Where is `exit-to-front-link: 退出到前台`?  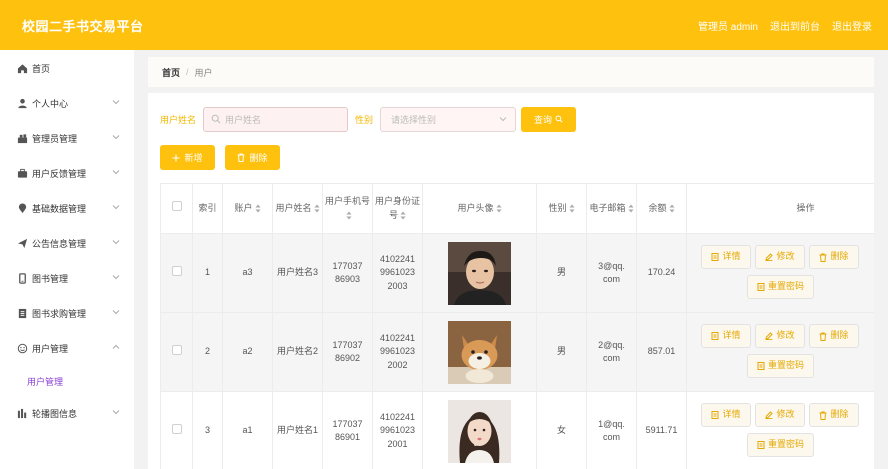
exit-to-front-link: 退出到前台 is located at coordinates (795, 25).